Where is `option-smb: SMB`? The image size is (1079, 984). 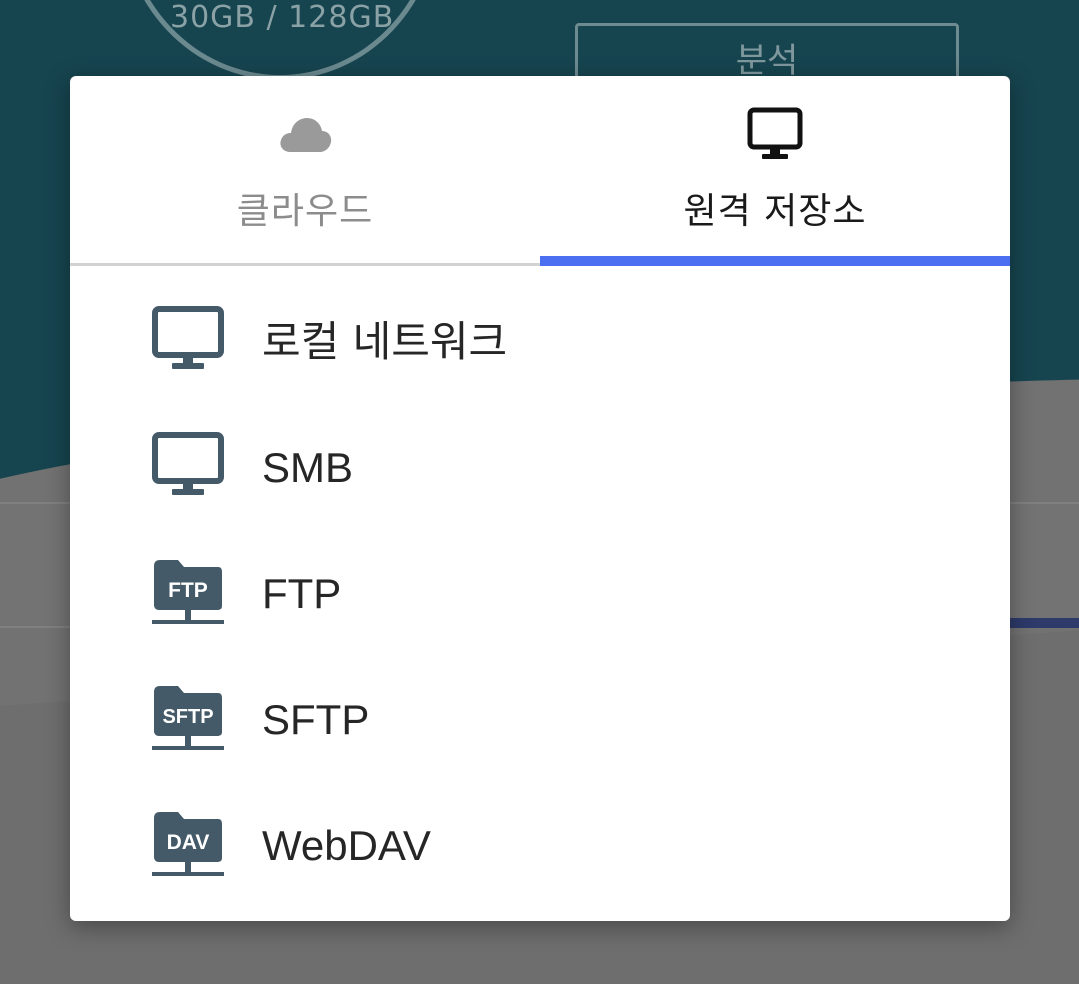
option-smb: SMB is located at coordinates (540, 469).